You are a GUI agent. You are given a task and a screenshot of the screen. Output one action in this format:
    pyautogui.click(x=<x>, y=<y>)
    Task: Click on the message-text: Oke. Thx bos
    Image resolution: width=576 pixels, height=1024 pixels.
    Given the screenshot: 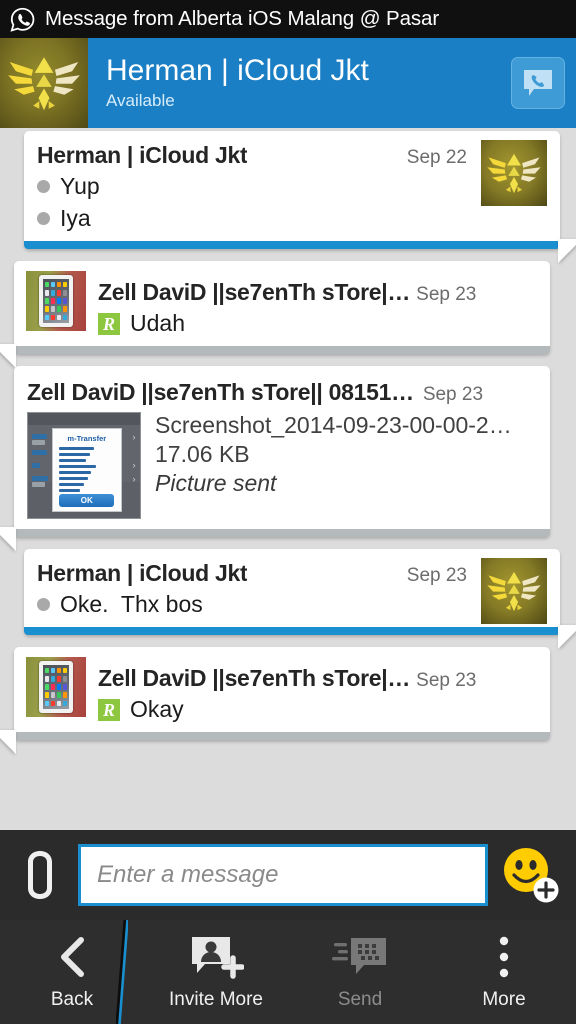 What is the action you would take?
    pyautogui.click(x=131, y=604)
    